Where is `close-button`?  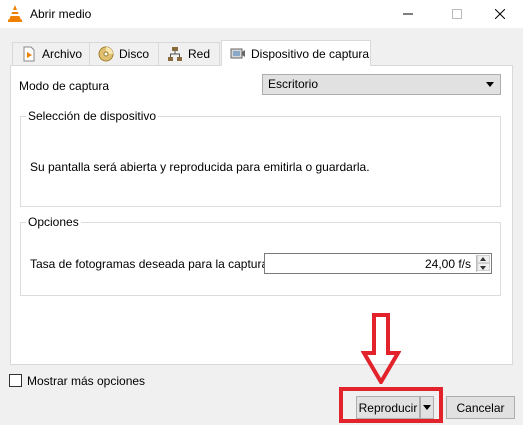
close-button is located at coordinates (500, 14).